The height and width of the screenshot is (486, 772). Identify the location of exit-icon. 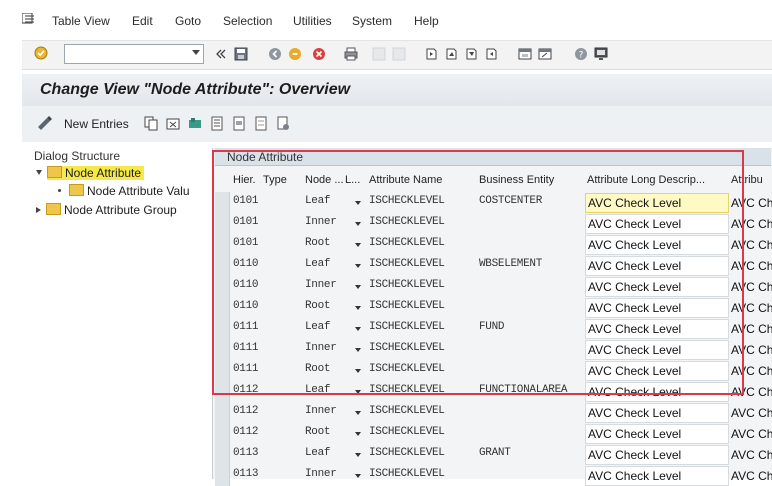
(295, 54).